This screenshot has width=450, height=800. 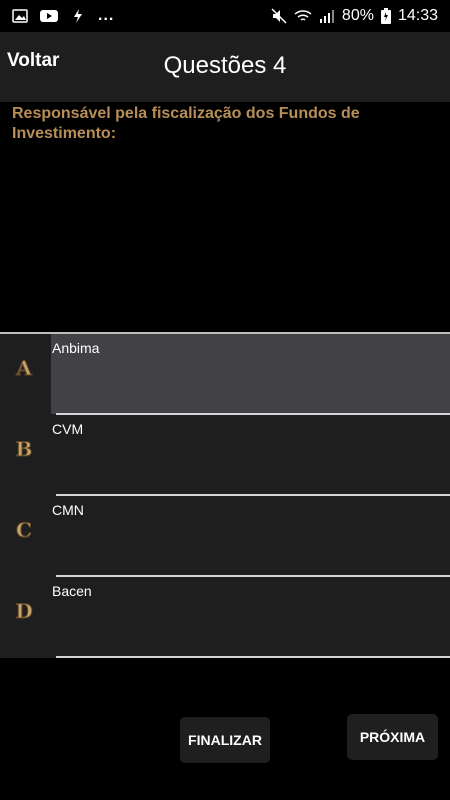 I want to click on top-bar: Voltar Questões 4, so click(x=225, y=67).